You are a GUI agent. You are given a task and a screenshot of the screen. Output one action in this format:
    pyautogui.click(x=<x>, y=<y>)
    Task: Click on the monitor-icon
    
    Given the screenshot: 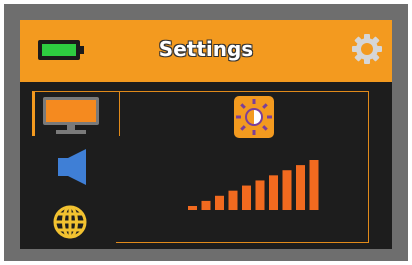 What is the action you would take?
    pyautogui.click(x=71, y=116)
    